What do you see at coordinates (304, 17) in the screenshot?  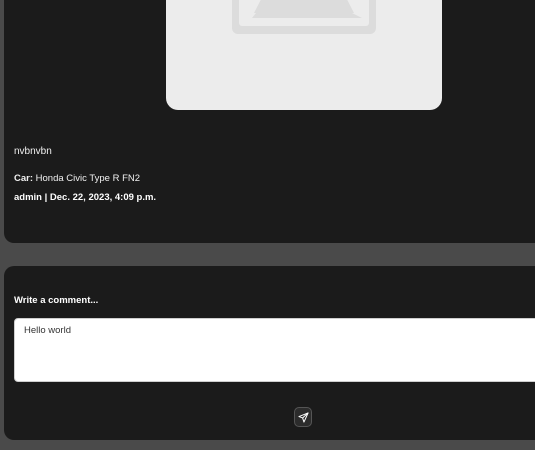 I see `image-placeholder-icon` at bounding box center [304, 17].